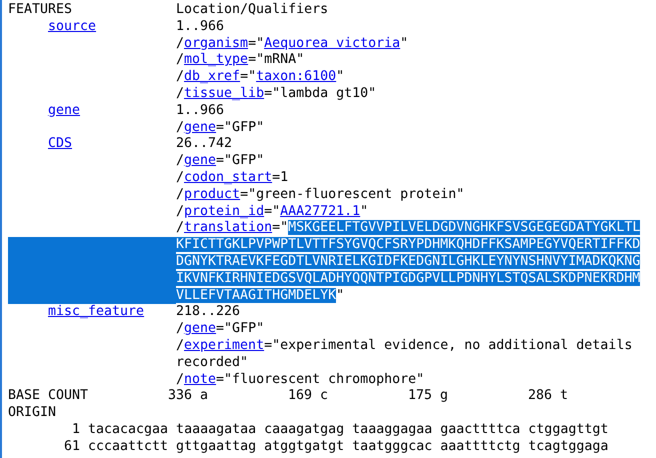 The width and height of the screenshot is (656, 458). I want to click on qualifier-text: /mol_type="mRNA", so click(240, 61).